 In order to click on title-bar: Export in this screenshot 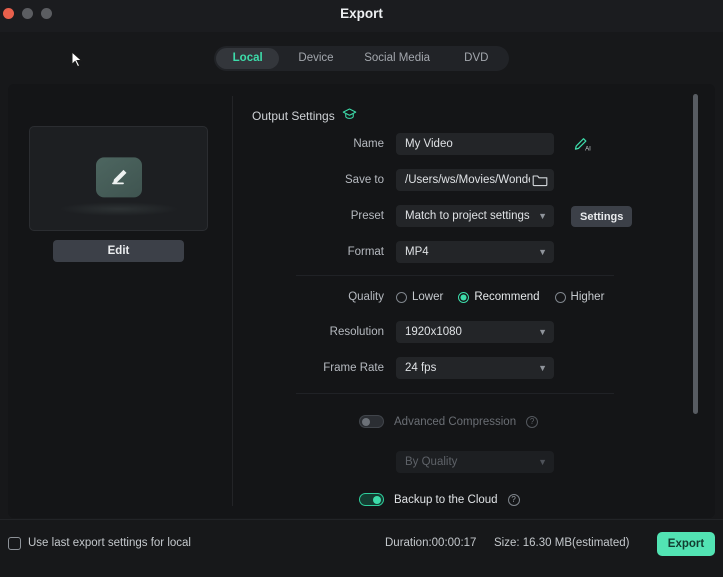, I will do `click(361, 16)`.